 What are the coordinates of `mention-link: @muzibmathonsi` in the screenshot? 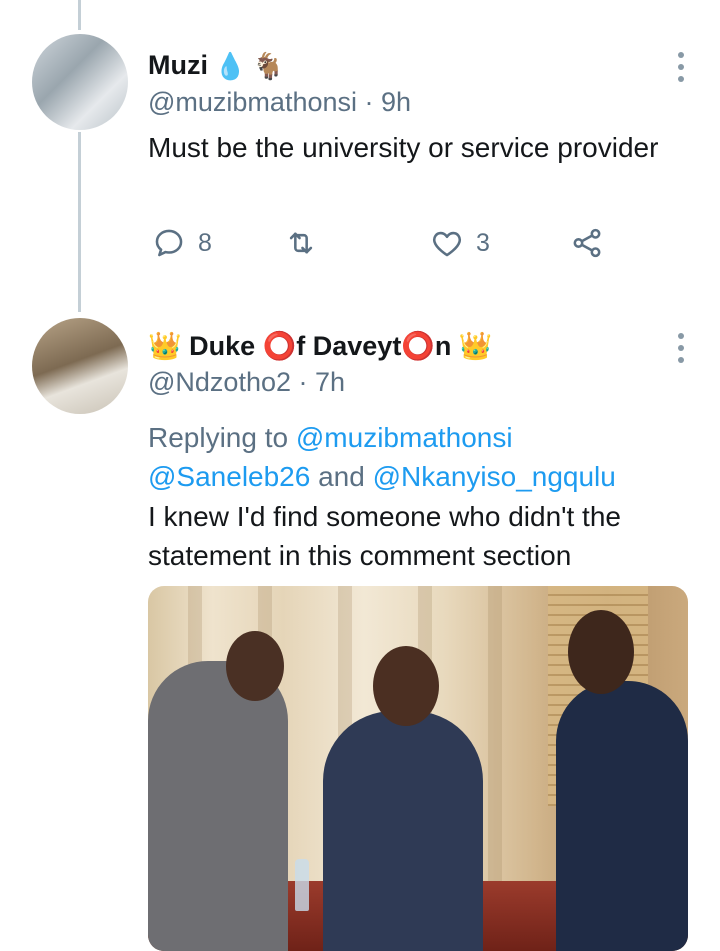 It's located at (404, 437).